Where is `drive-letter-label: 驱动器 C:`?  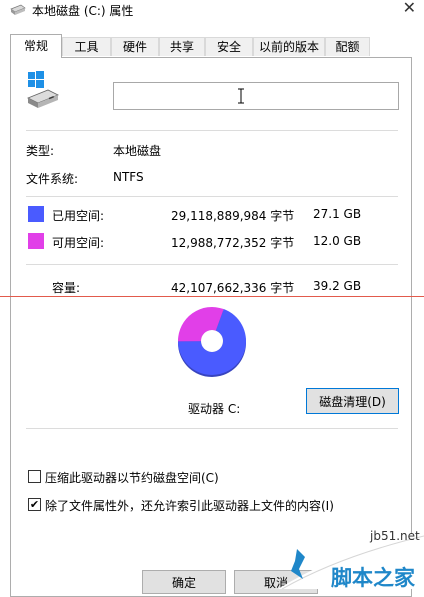 drive-letter-label: 驱动器 C: is located at coordinates (214, 409).